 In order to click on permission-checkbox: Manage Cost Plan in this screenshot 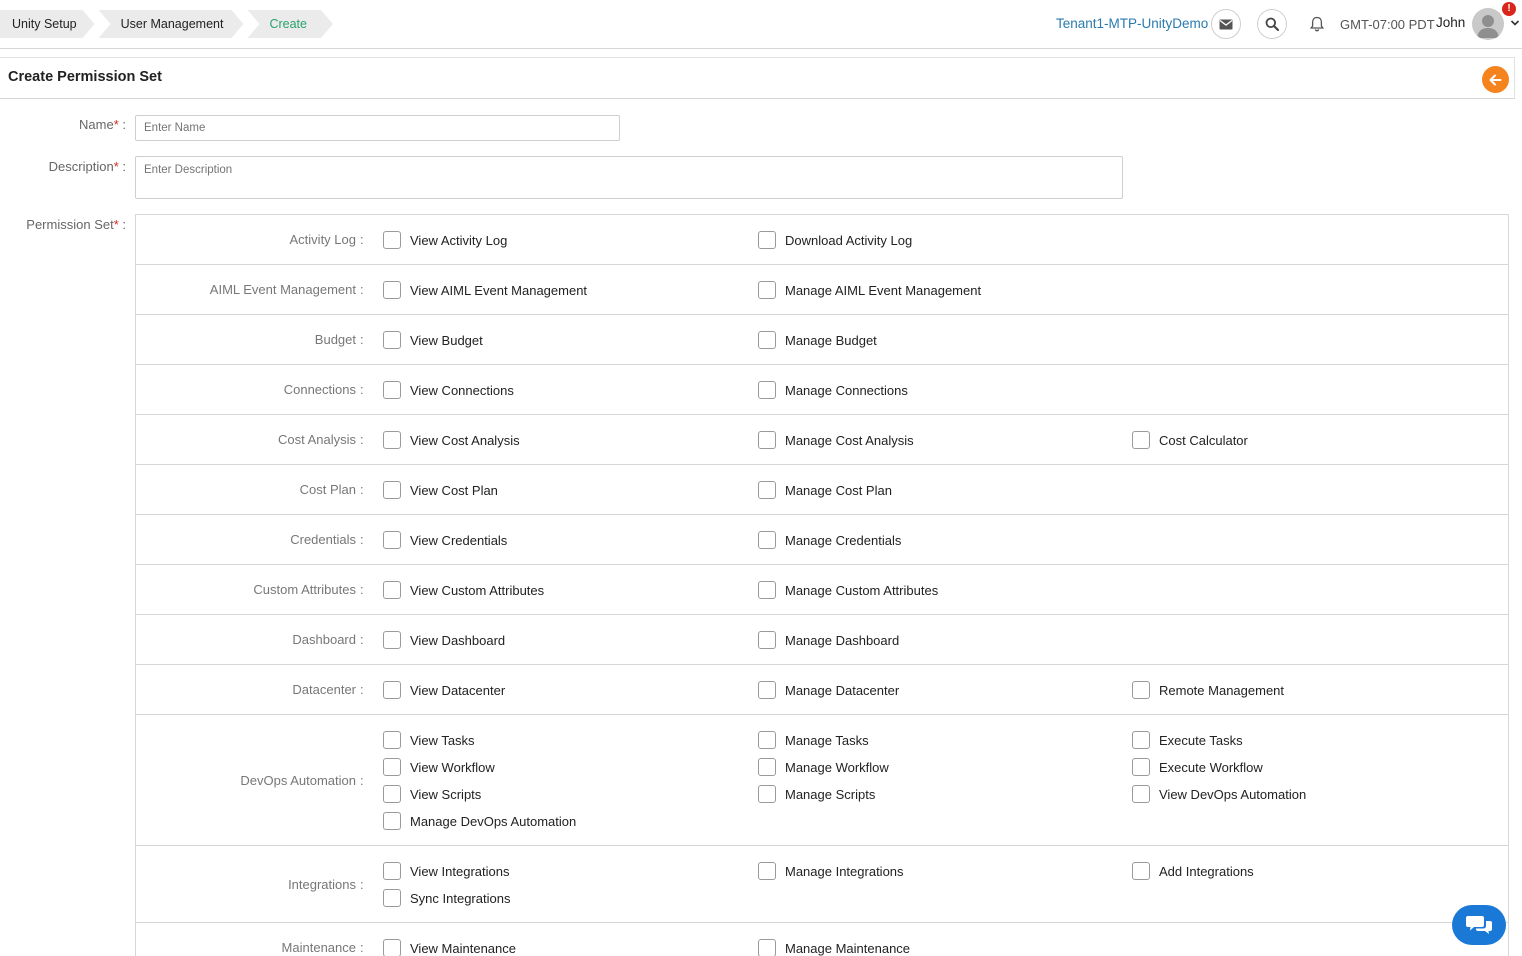, I will do `click(825, 490)`.